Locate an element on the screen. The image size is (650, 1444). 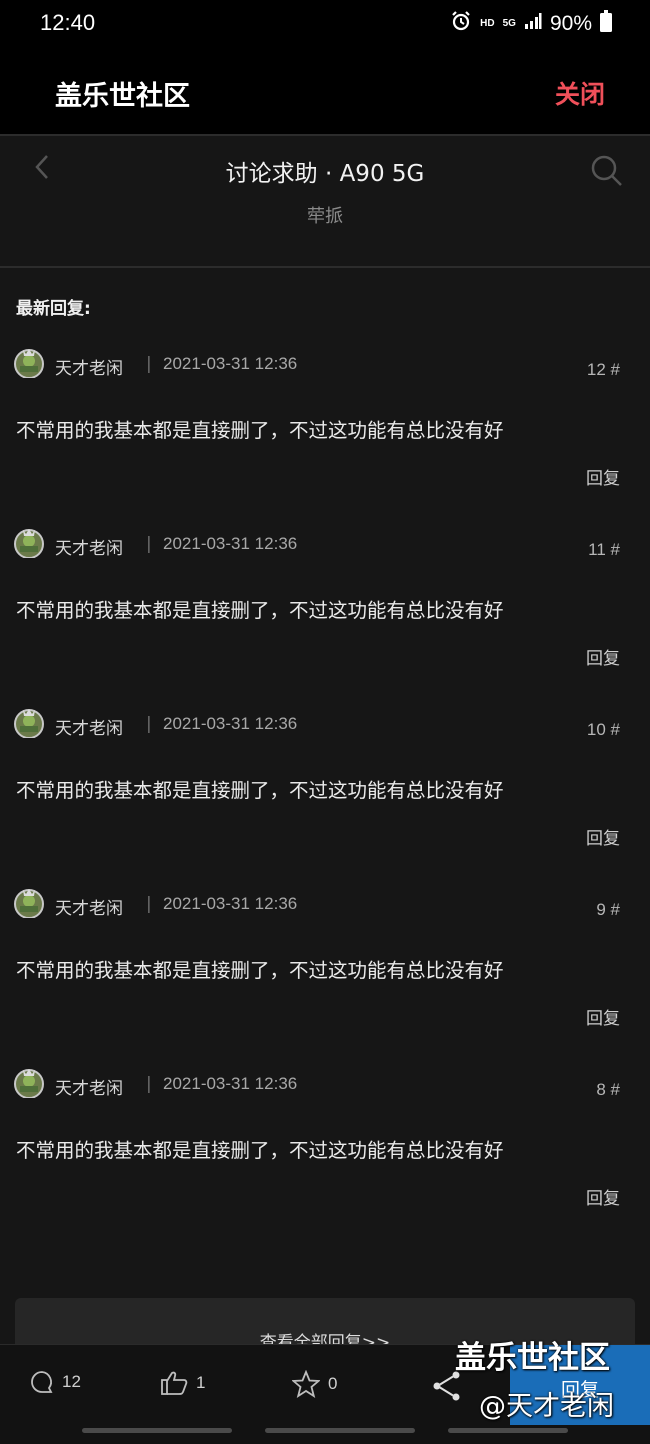
signal-icon is located at coordinates (533, 23).